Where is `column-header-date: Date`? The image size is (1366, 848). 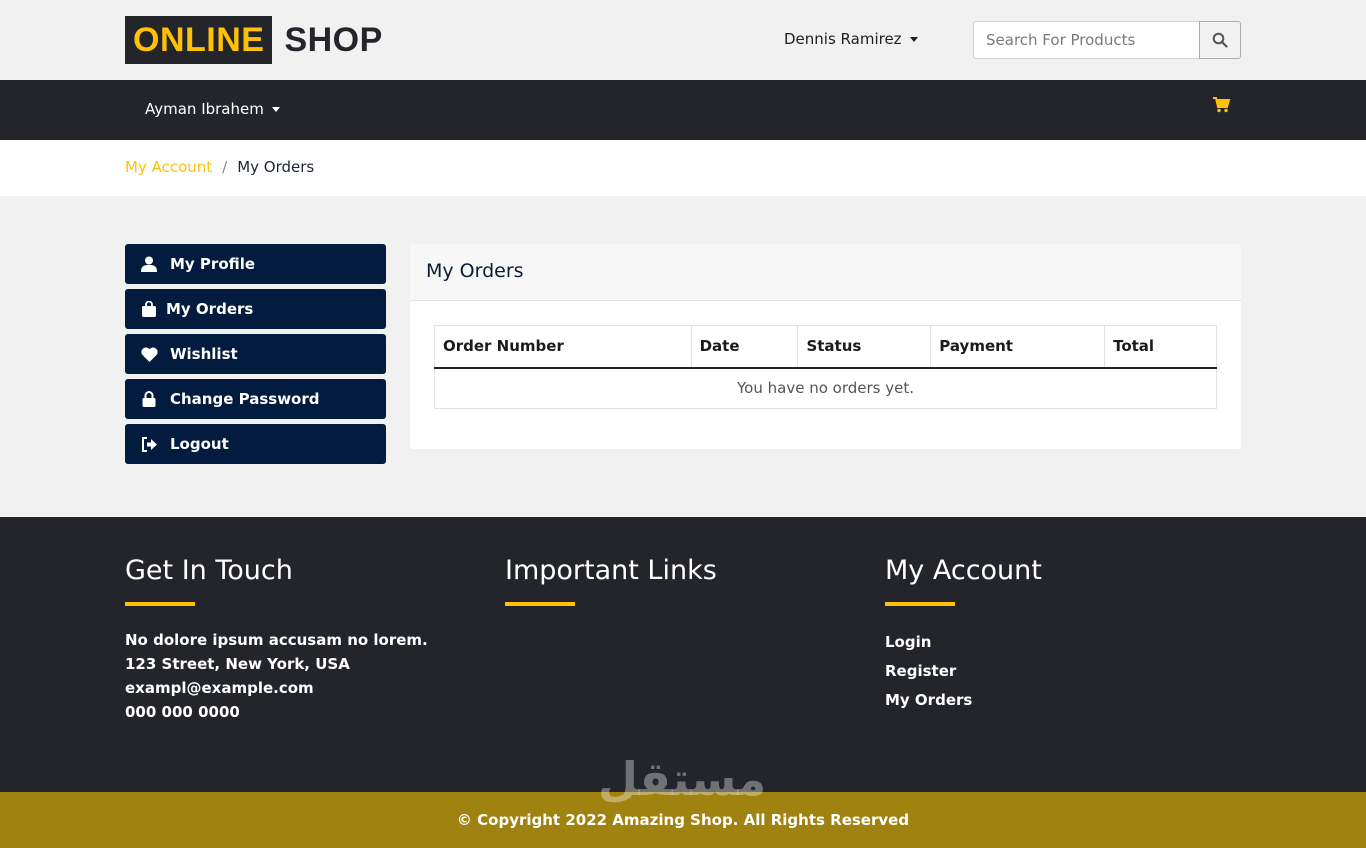 column-header-date: Date is located at coordinates (744, 347).